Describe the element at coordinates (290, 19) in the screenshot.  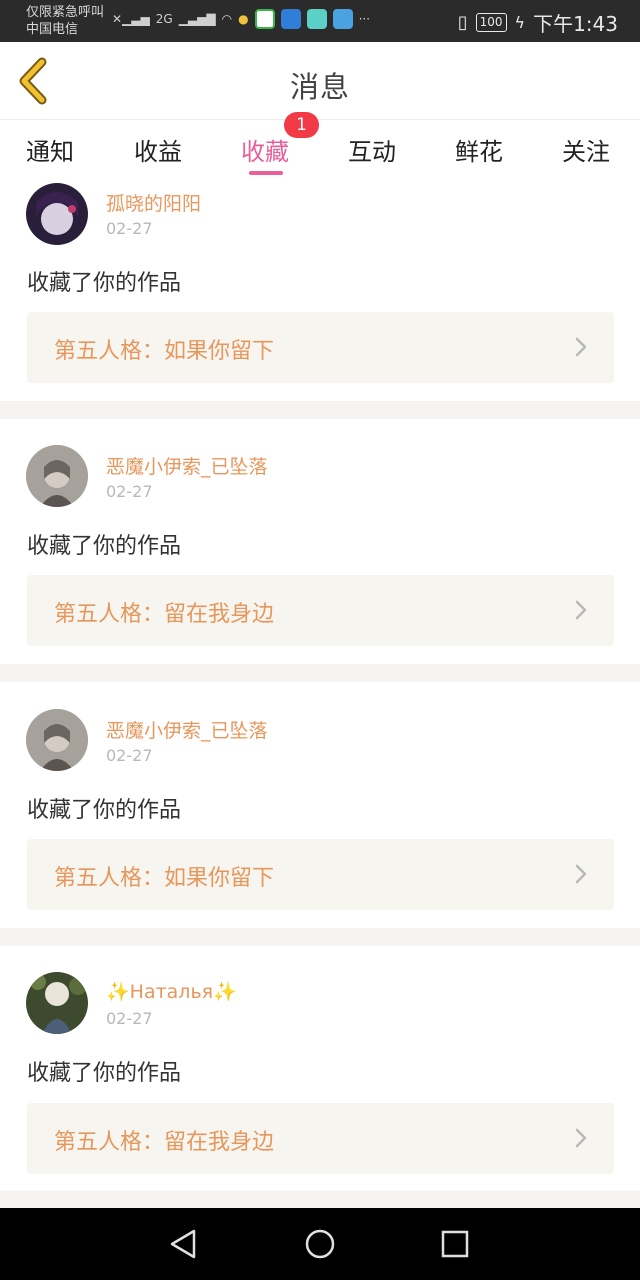
I see `paw-app-icon` at that location.